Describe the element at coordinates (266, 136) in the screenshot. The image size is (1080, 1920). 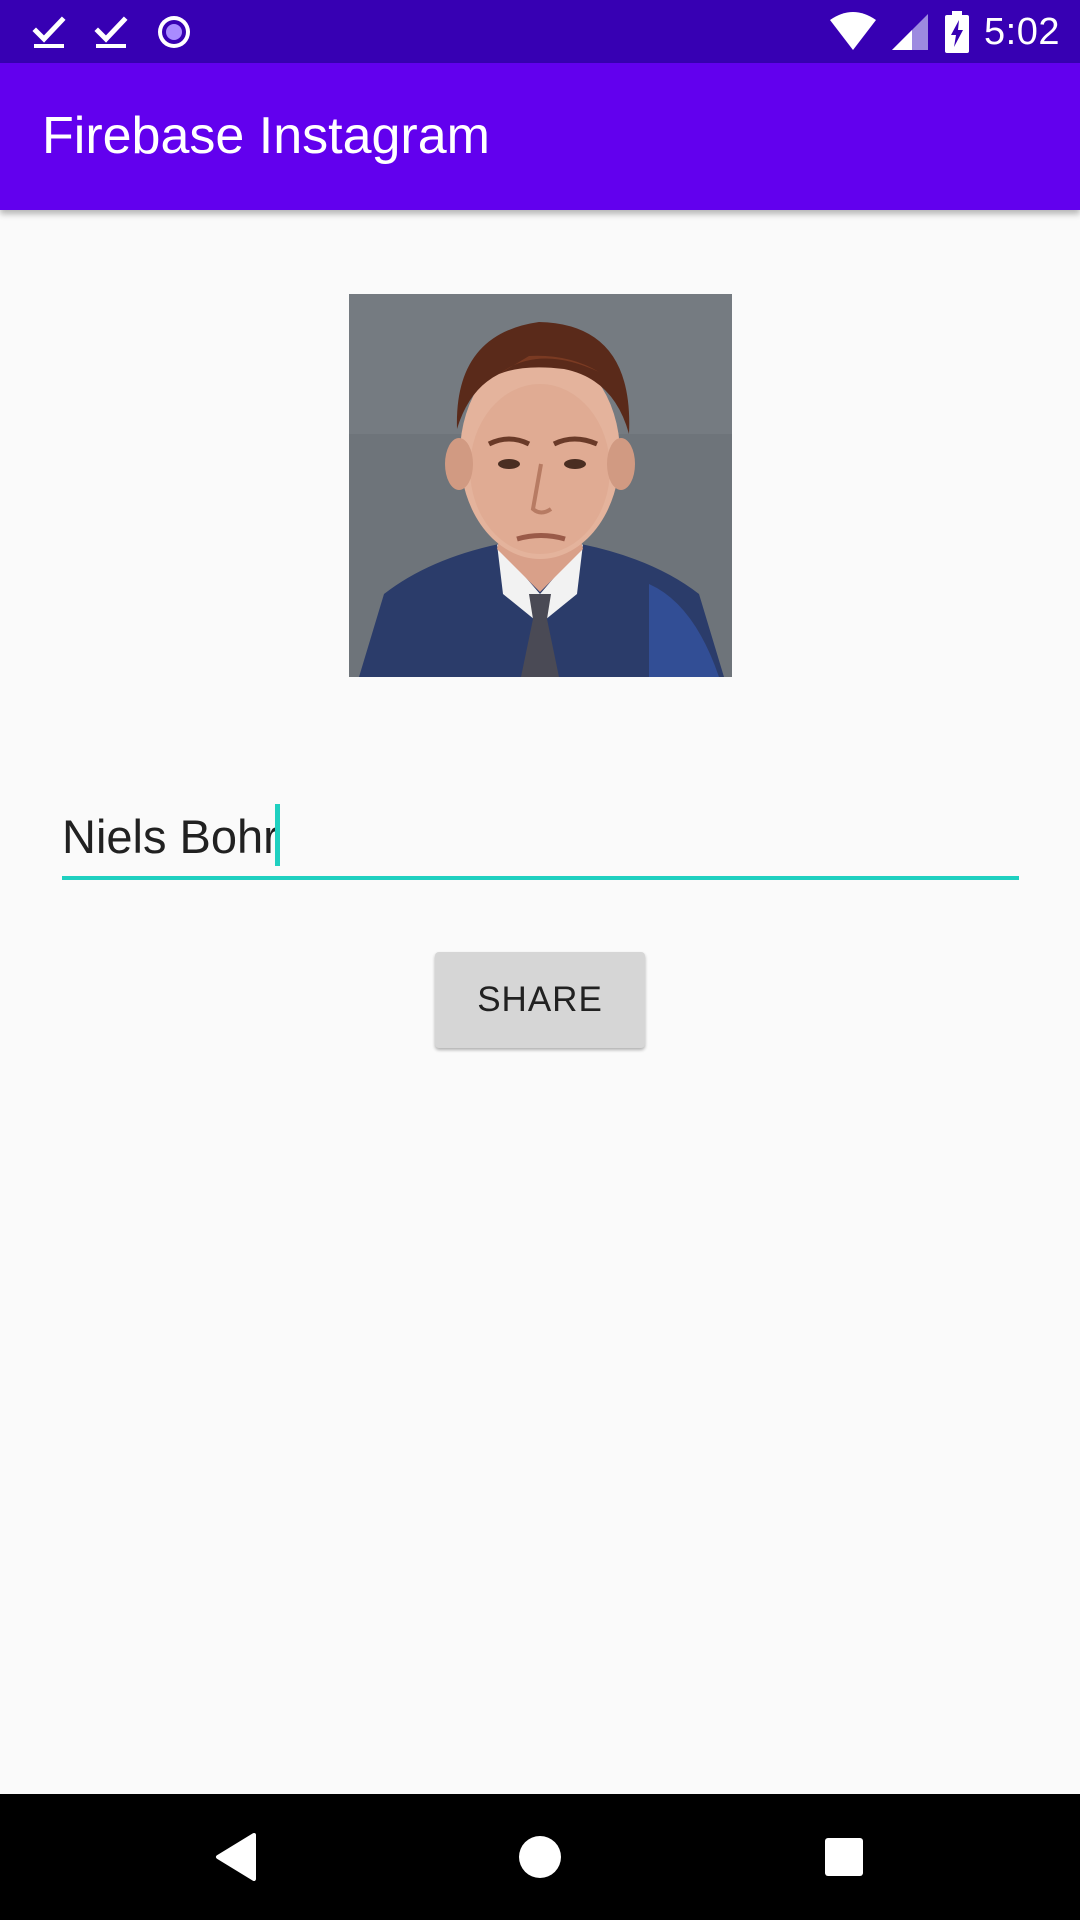
I see `app-title: Firebase Instagram` at that location.